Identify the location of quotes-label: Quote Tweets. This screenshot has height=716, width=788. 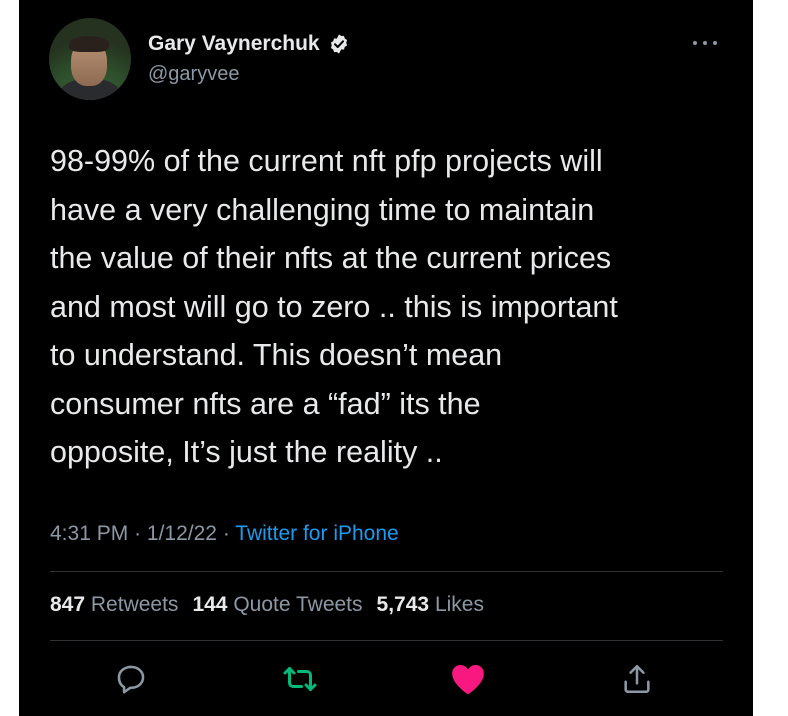
(298, 604).